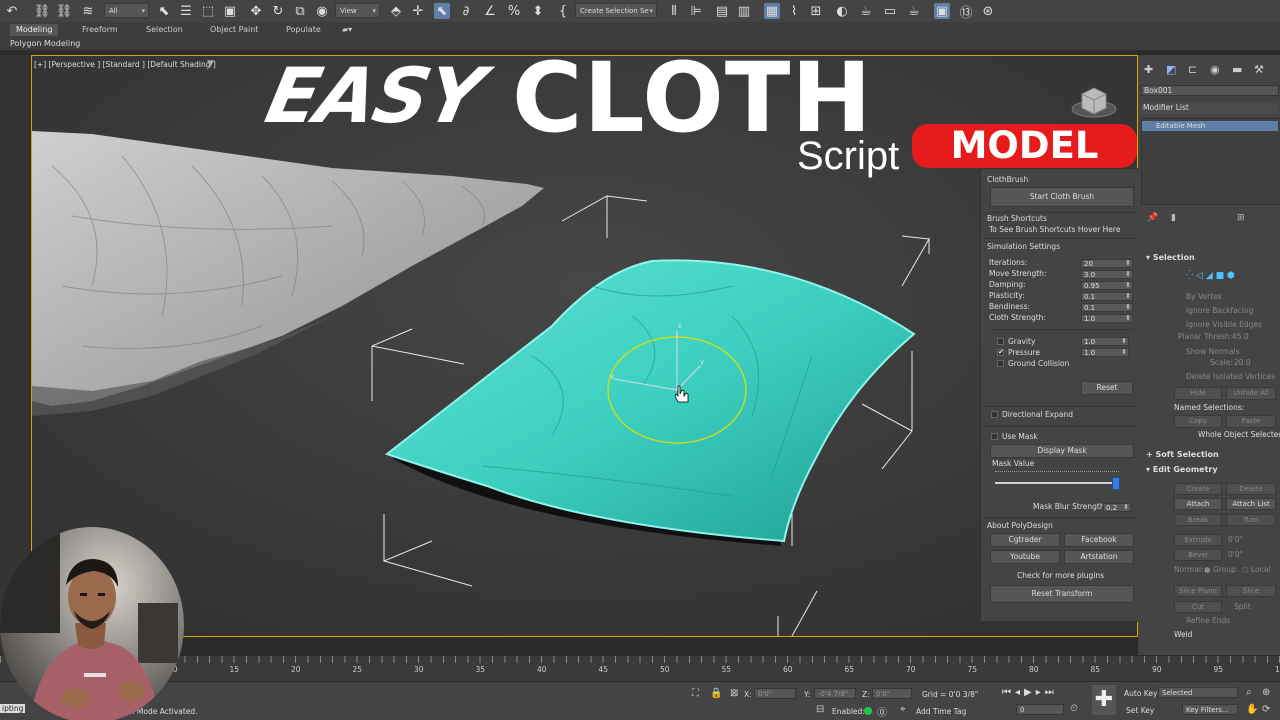 The width and height of the screenshot is (1280, 720). What do you see at coordinates (1198, 540) in the screenshot?
I see `extrude-button: Extrude` at bounding box center [1198, 540].